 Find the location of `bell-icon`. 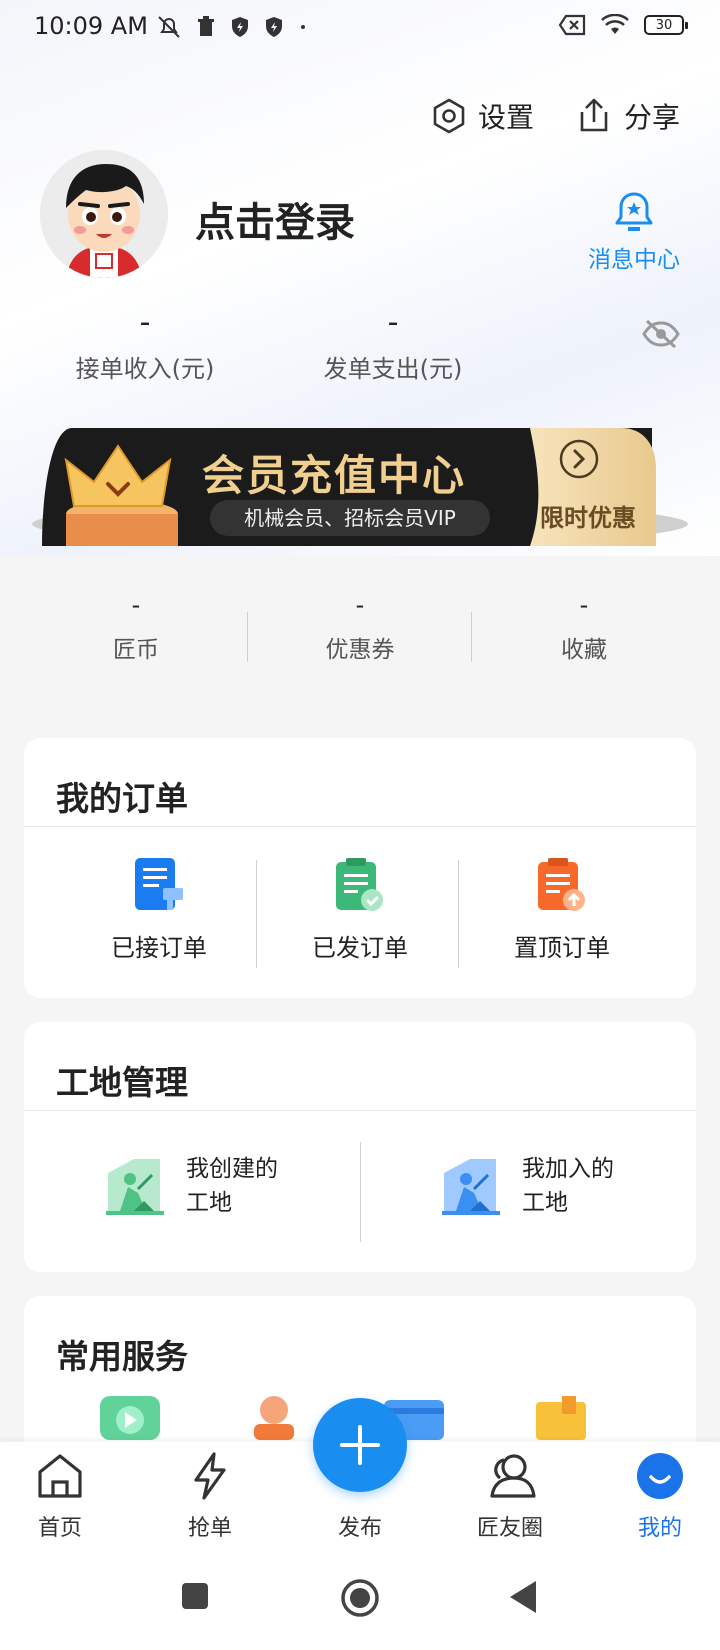

bell-icon is located at coordinates (634, 211).